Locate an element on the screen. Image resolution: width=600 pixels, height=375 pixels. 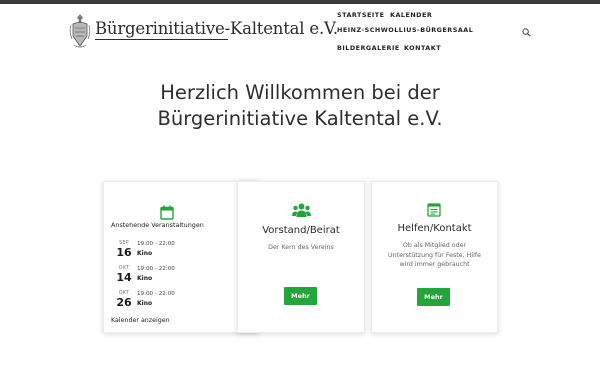
help-description-line-2: Unterstützung für Feste, Hilfe is located at coordinates (434, 255).